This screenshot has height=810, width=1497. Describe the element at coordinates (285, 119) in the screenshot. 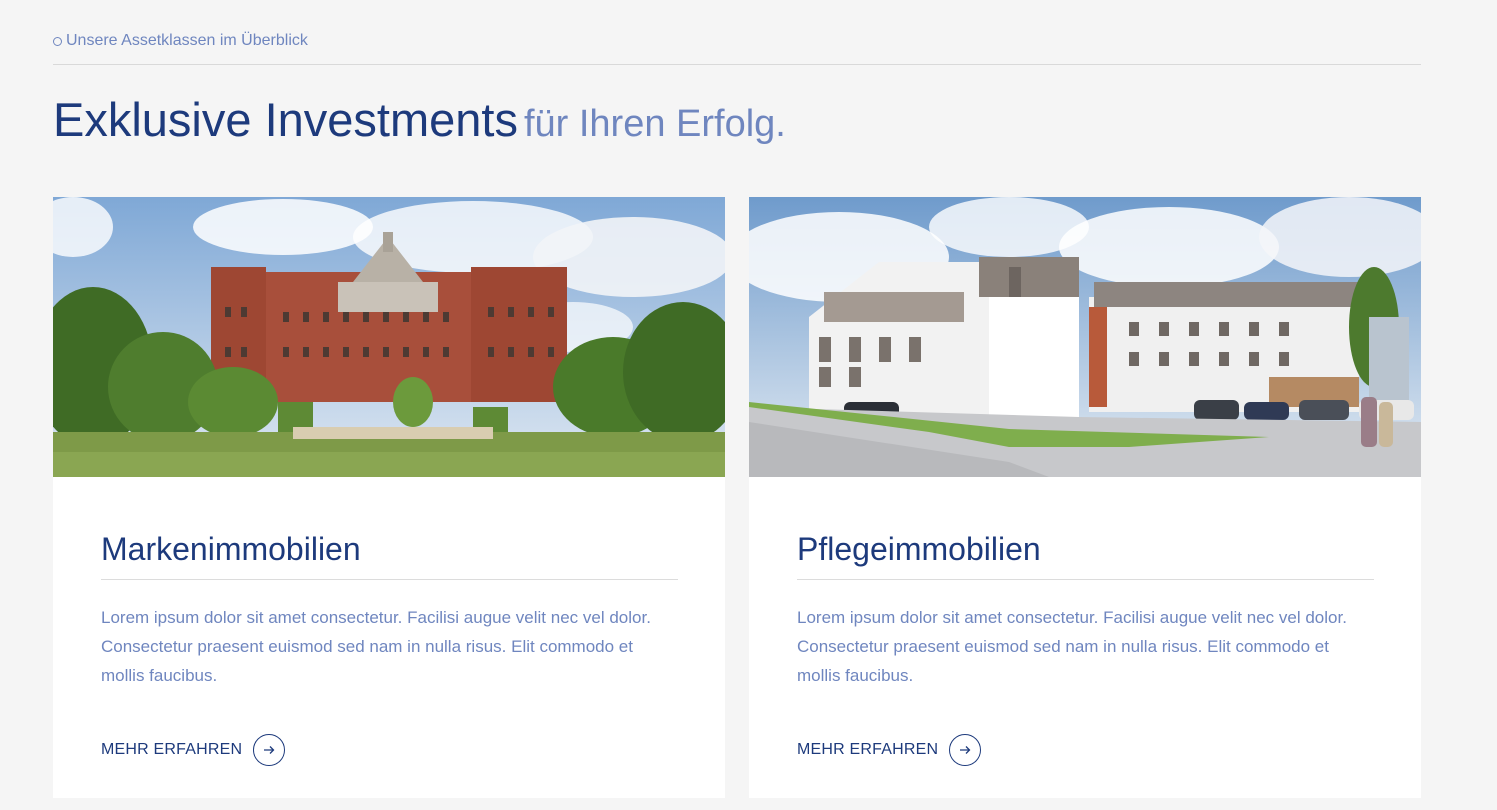

I see `headline-main: Exklusive Investments` at that location.